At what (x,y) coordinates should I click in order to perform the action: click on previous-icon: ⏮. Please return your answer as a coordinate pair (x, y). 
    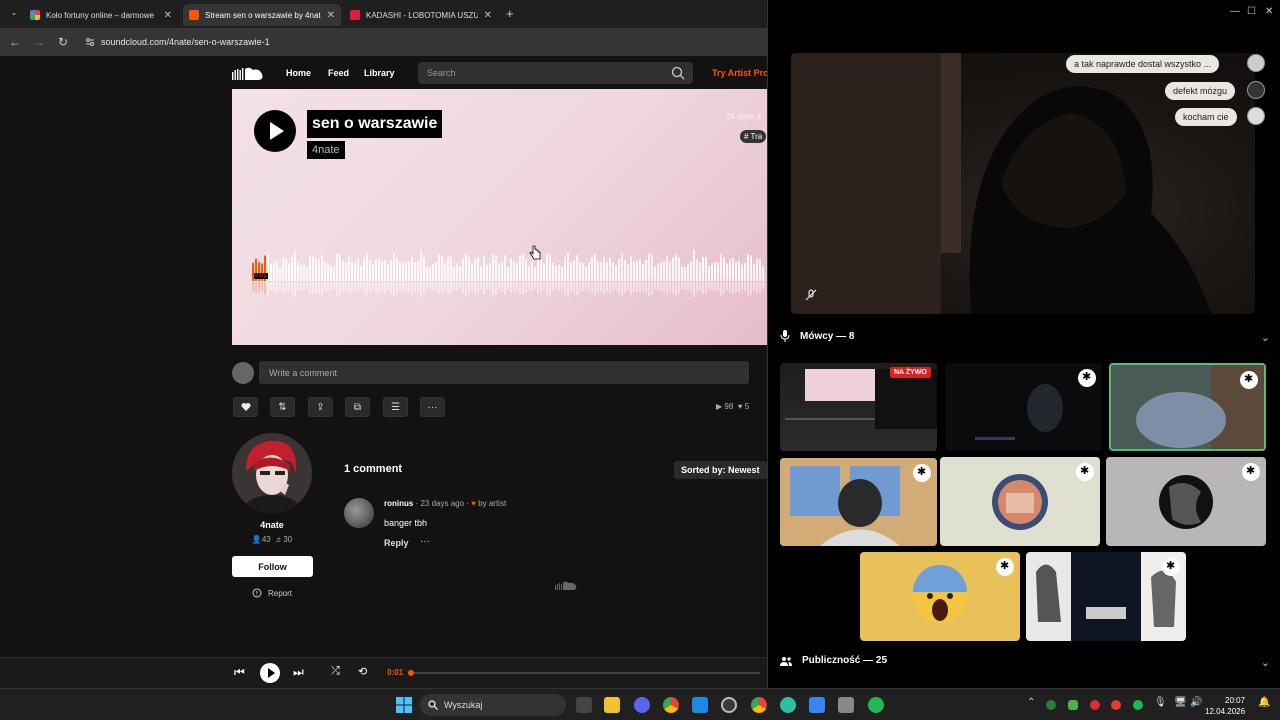
    Looking at the image, I should click on (239, 672).